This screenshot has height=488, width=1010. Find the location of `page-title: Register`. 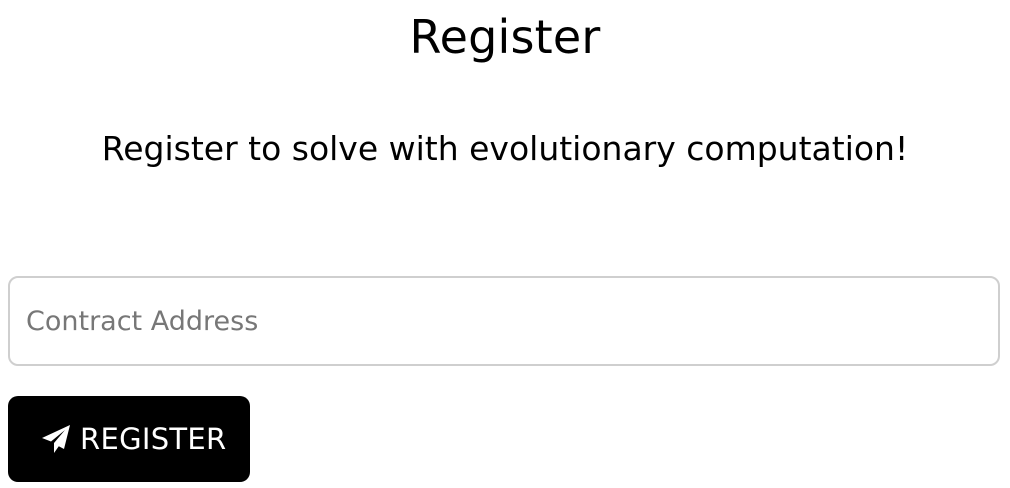

page-title: Register is located at coordinates (505, 37).